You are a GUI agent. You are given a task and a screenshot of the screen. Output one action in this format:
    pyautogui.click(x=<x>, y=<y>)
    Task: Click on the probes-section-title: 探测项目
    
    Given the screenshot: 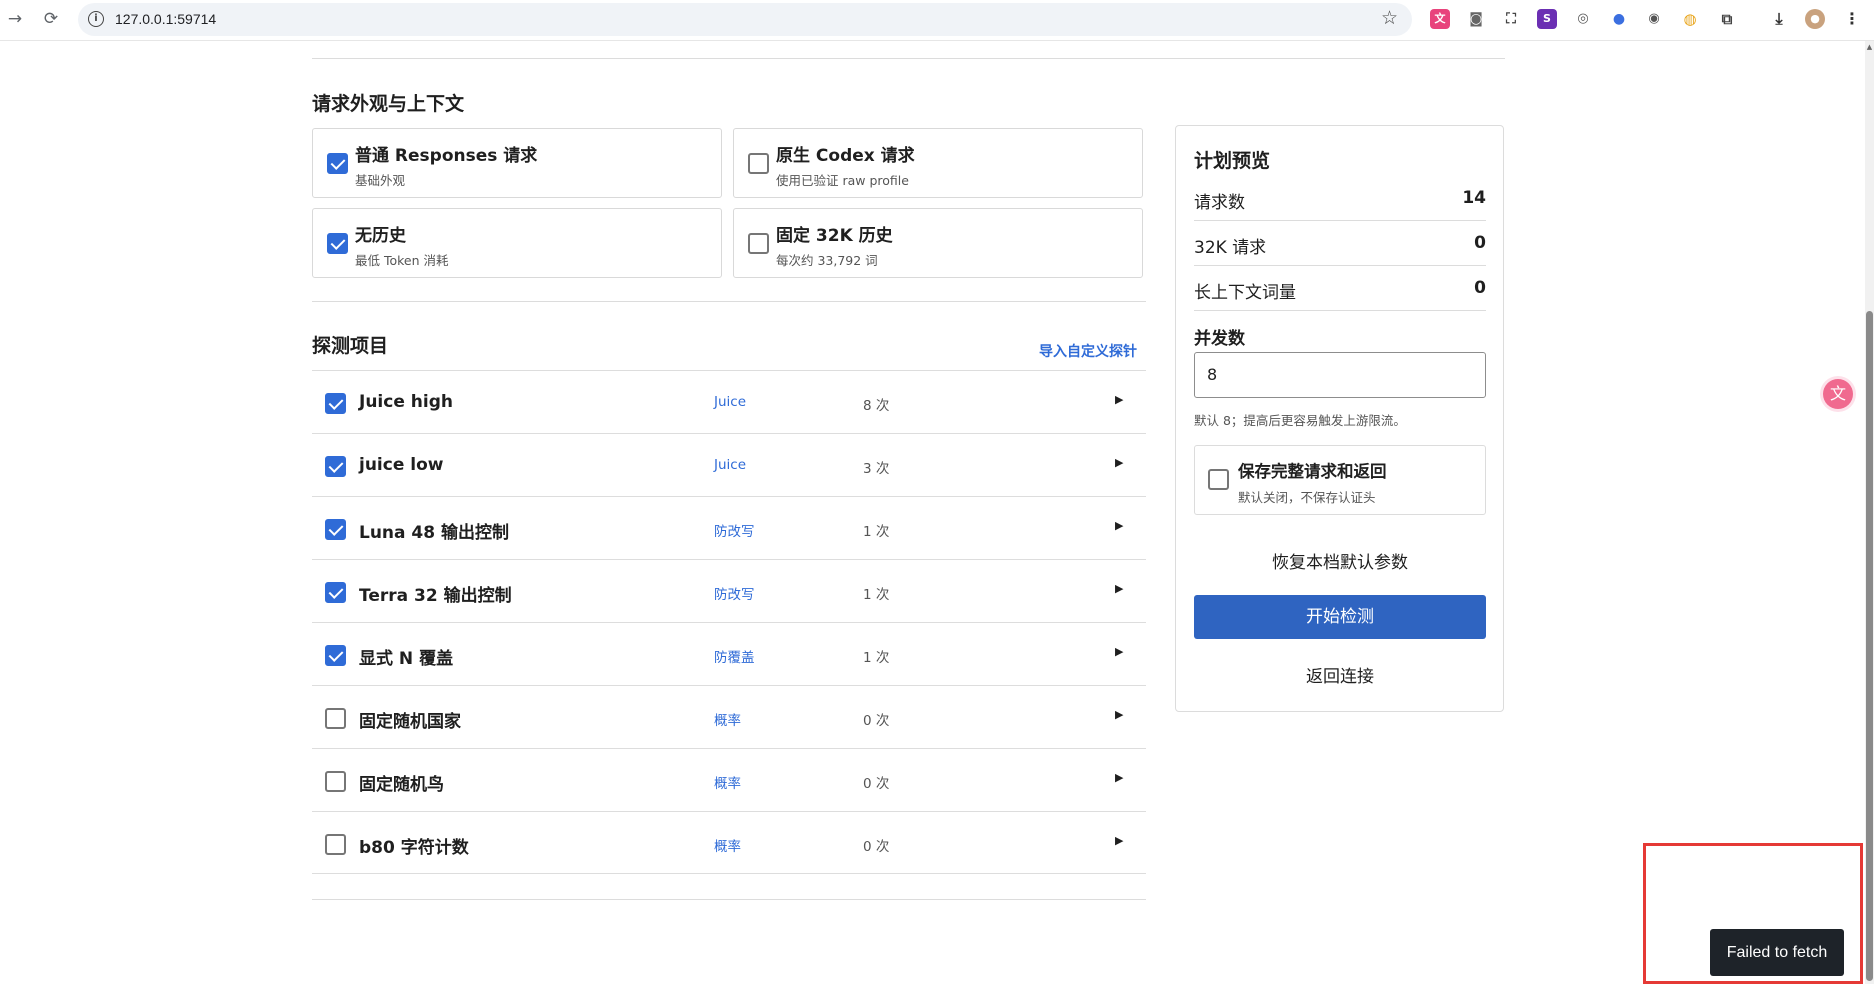 What is the action you would take?
    pyautogui.click(x=350, y=346)
    